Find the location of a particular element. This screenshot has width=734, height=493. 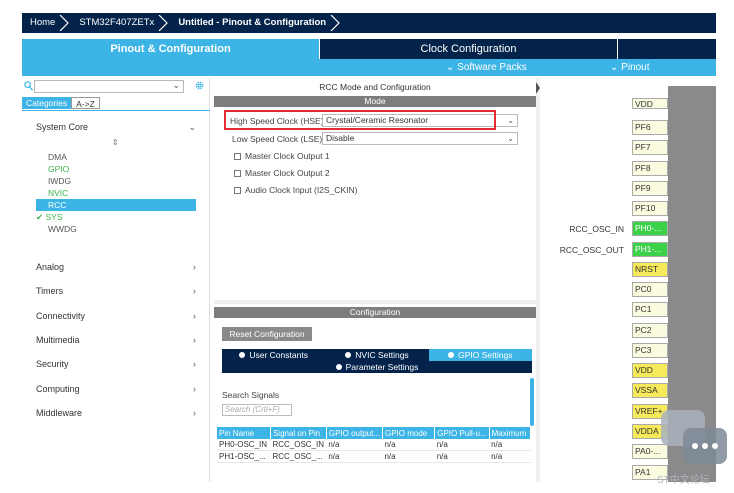

pin-pf7: PF7 is located at coordinates (650, 147).